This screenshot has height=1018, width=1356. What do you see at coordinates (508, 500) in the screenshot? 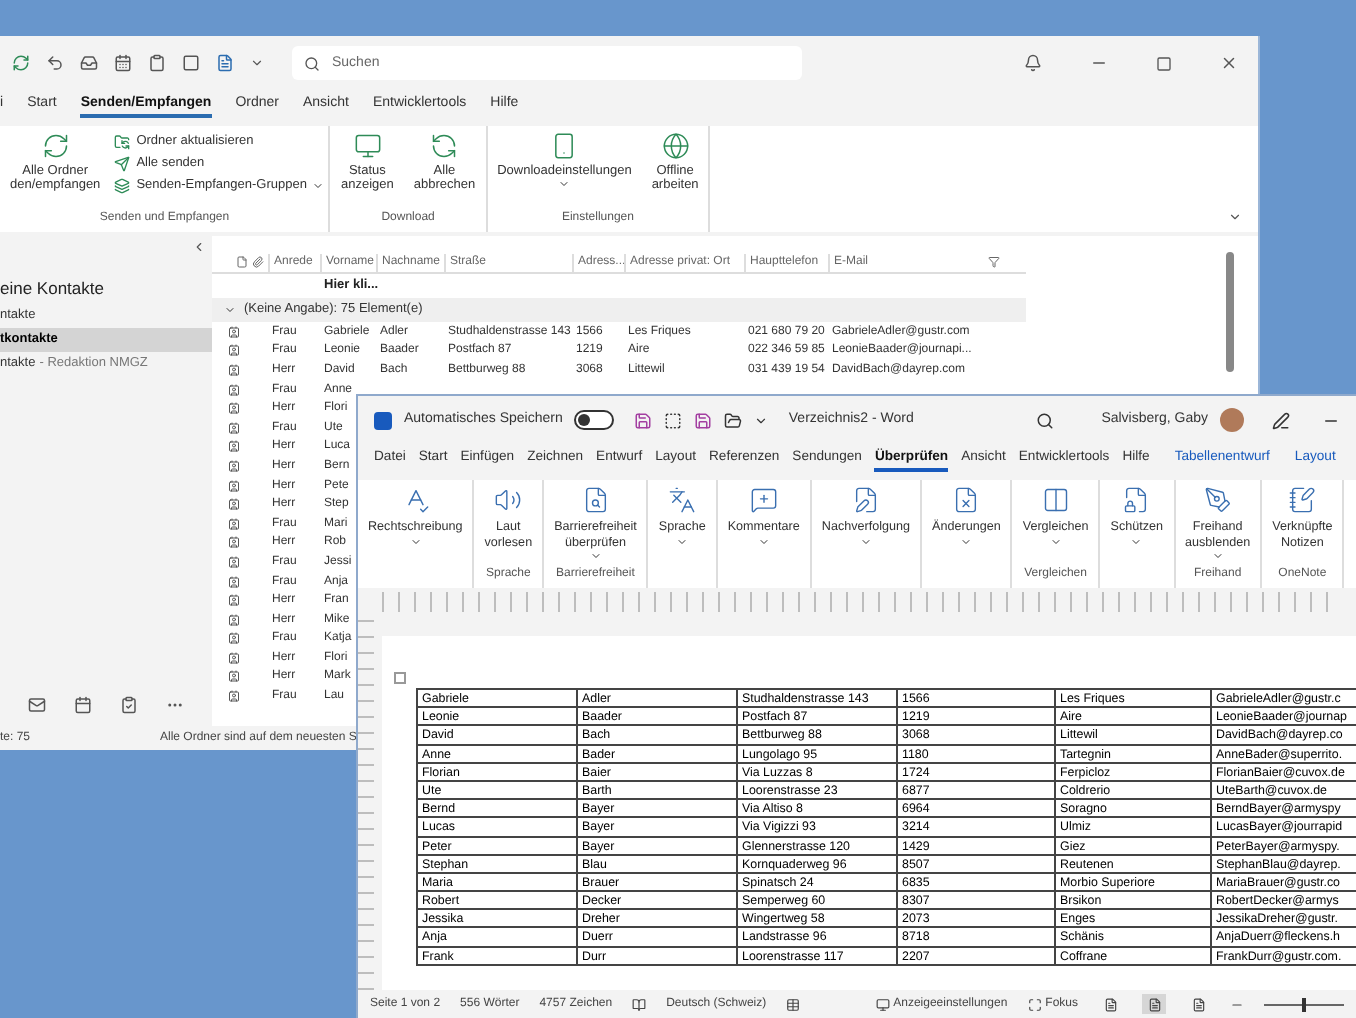
I see `speaker-icon` at bounding box center [508, 500].